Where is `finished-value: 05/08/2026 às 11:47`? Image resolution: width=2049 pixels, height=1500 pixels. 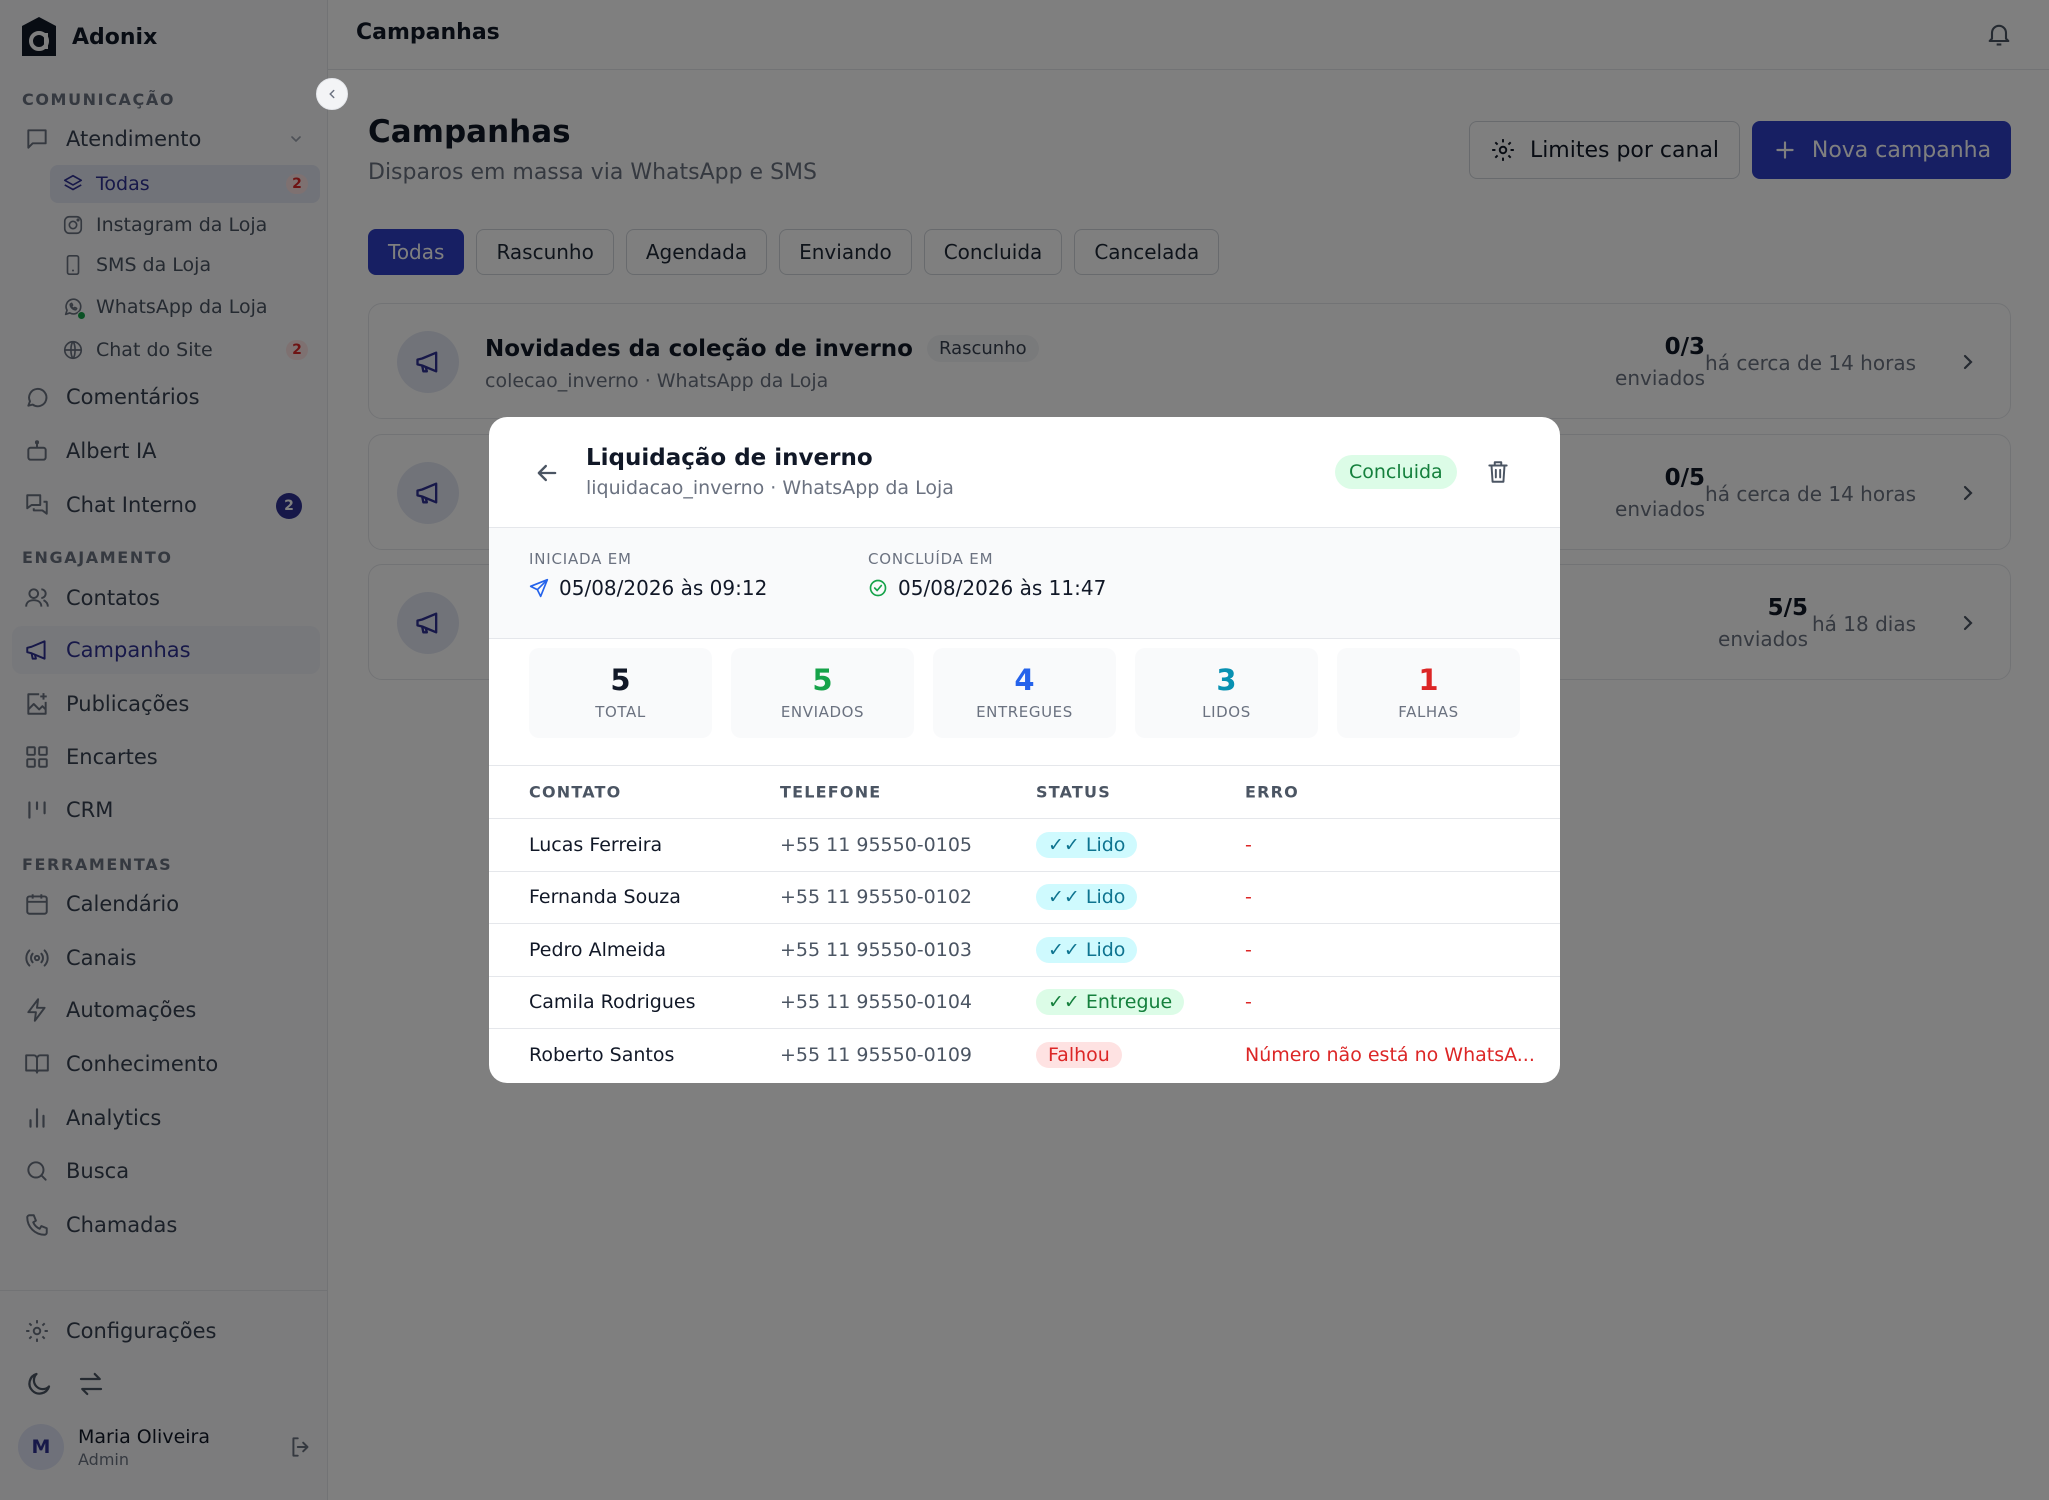 finished-value: 05/08/2026 às 11:47 is located at coordinates (1002, 588).